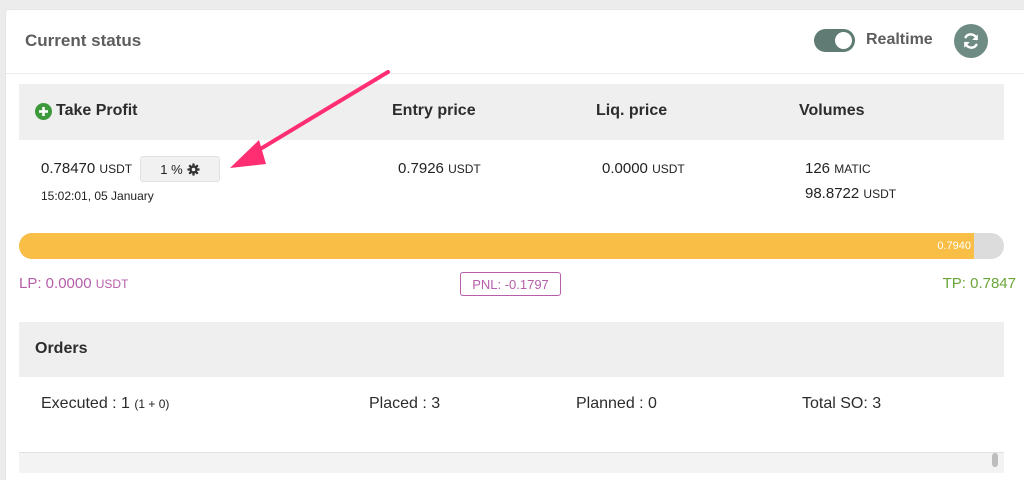 Image resolution: width=1024 pixels, height=480 pixels. I want to click on gear-icon, so click(193, 169).